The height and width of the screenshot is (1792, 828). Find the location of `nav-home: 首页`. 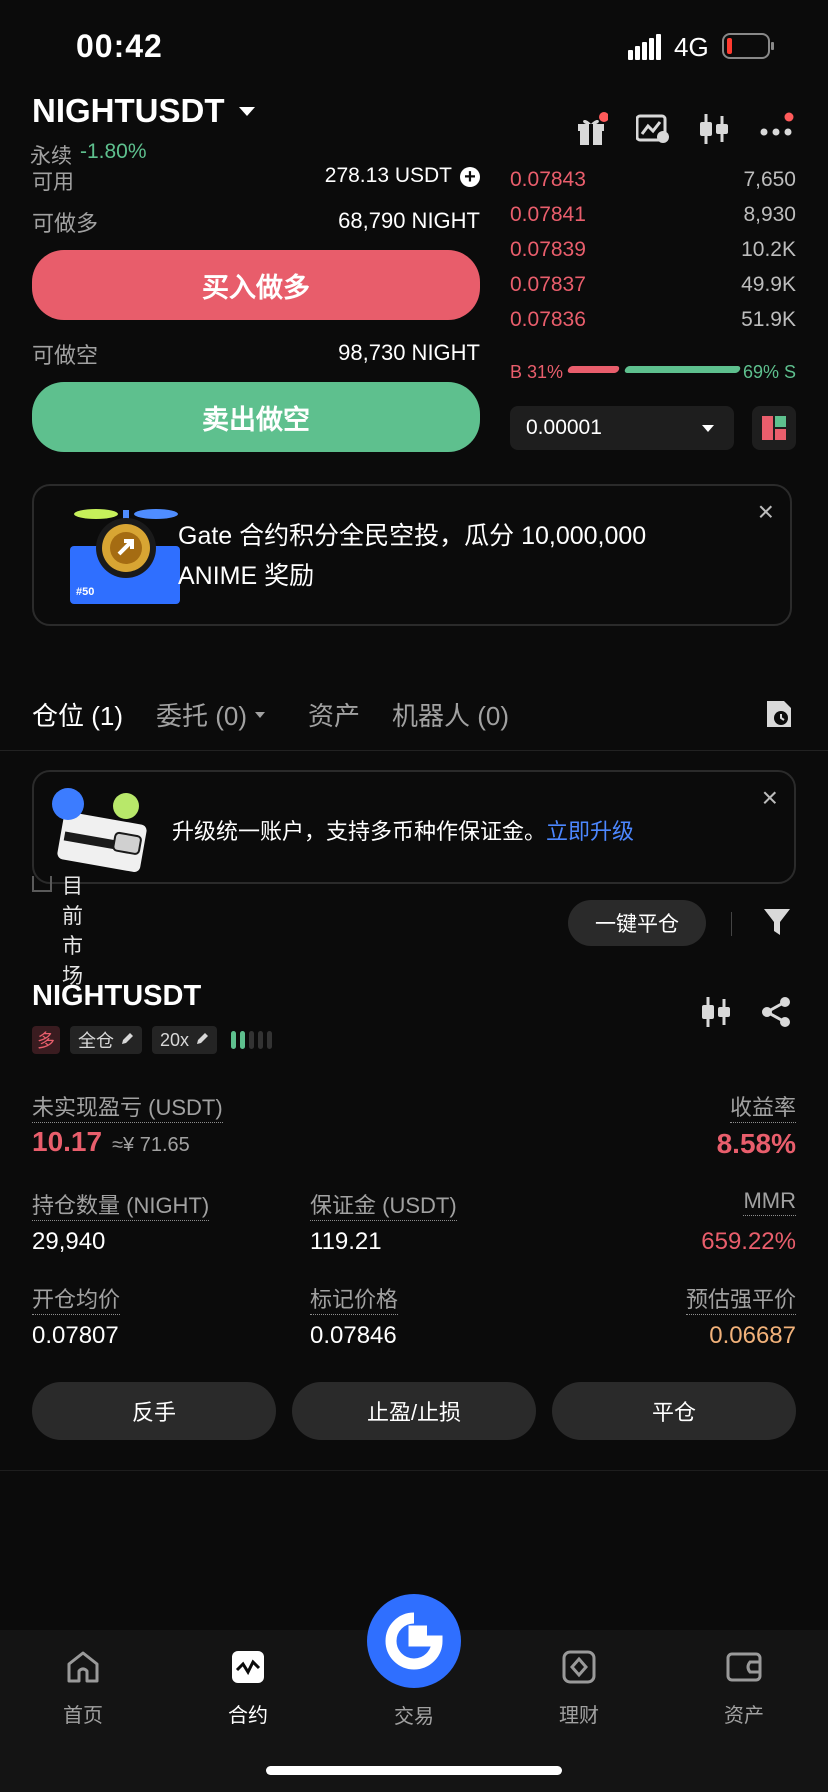

nav-home: 首页 is located at coordinates (83, 1689).